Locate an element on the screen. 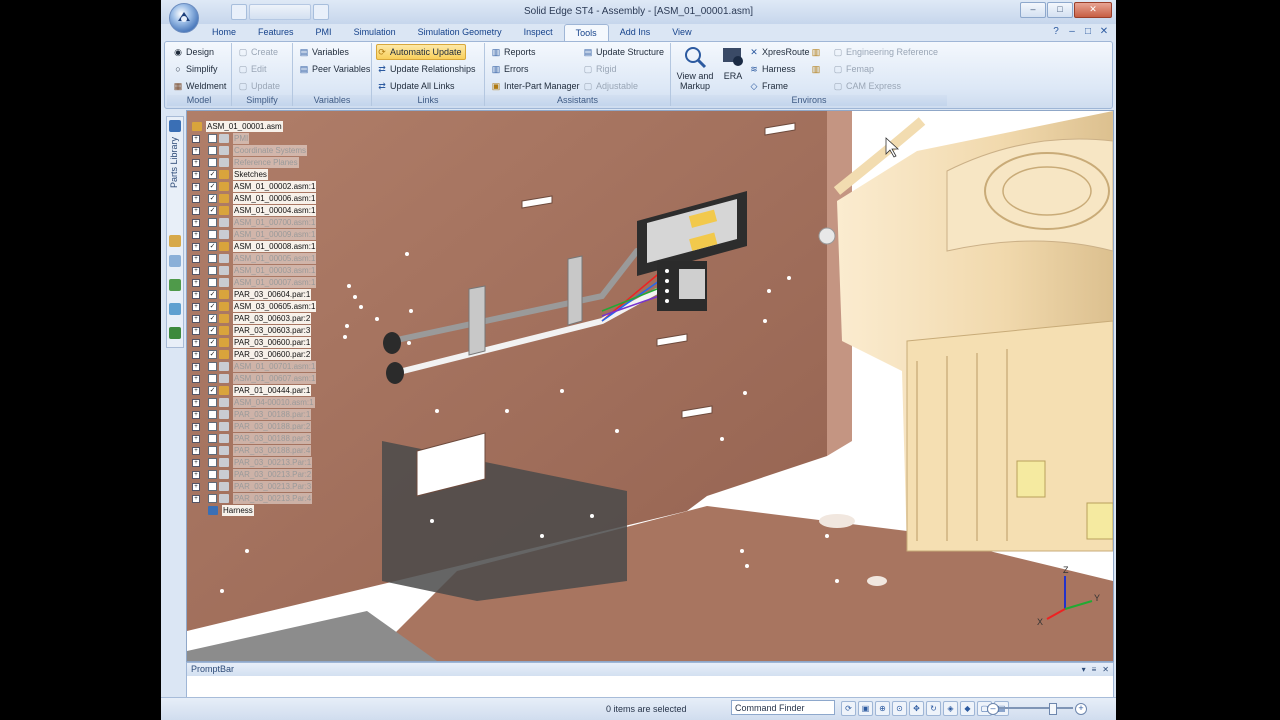  simplify-radio: ○ Simplify is located at coordinates (195, 69).